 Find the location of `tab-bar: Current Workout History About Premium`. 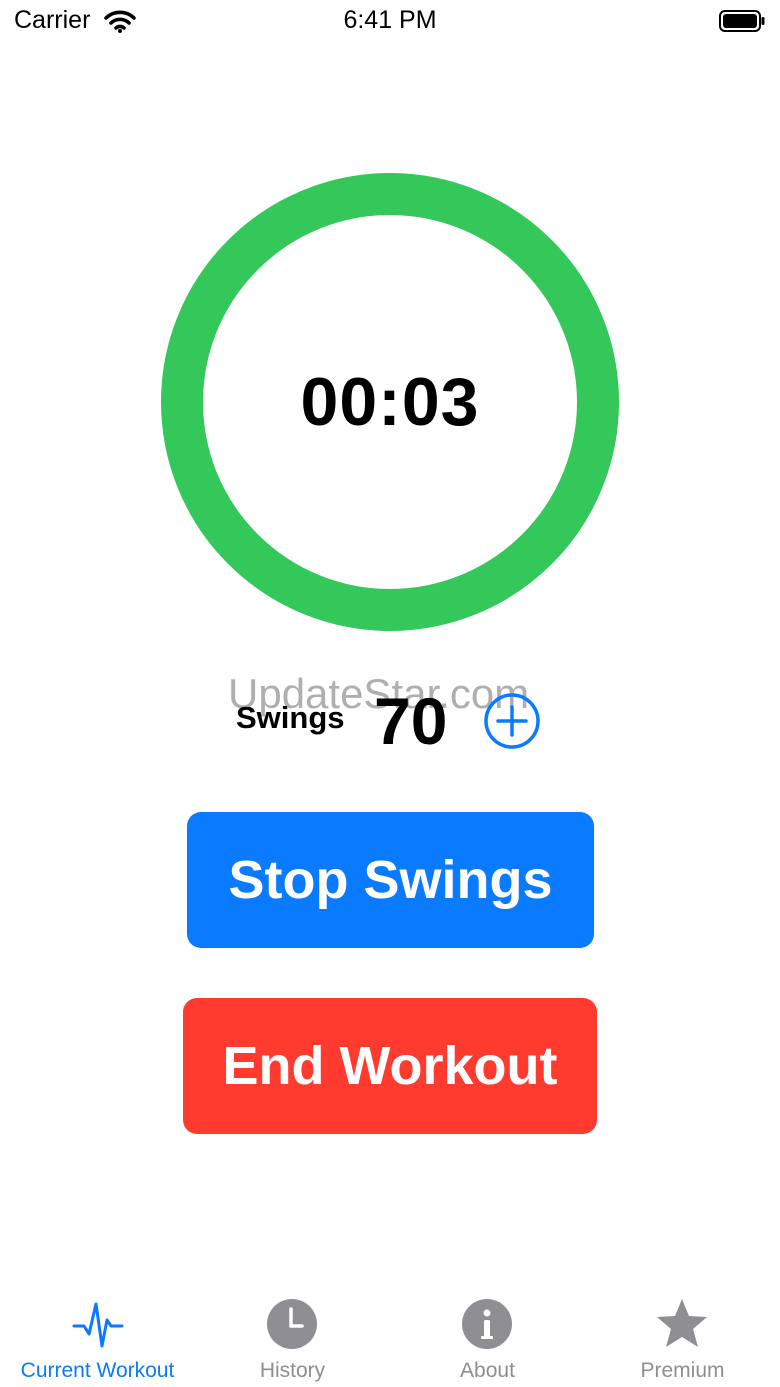

tab-bar: Current Workout History About Premium is located at coordinates (390, 1338).